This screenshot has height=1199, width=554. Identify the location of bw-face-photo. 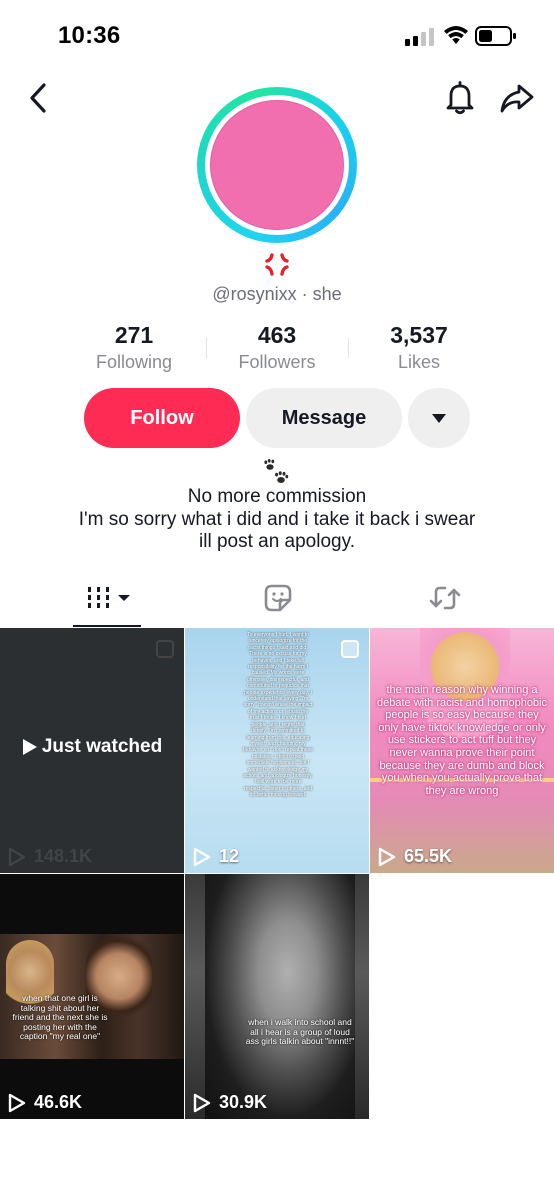
(280, 996).